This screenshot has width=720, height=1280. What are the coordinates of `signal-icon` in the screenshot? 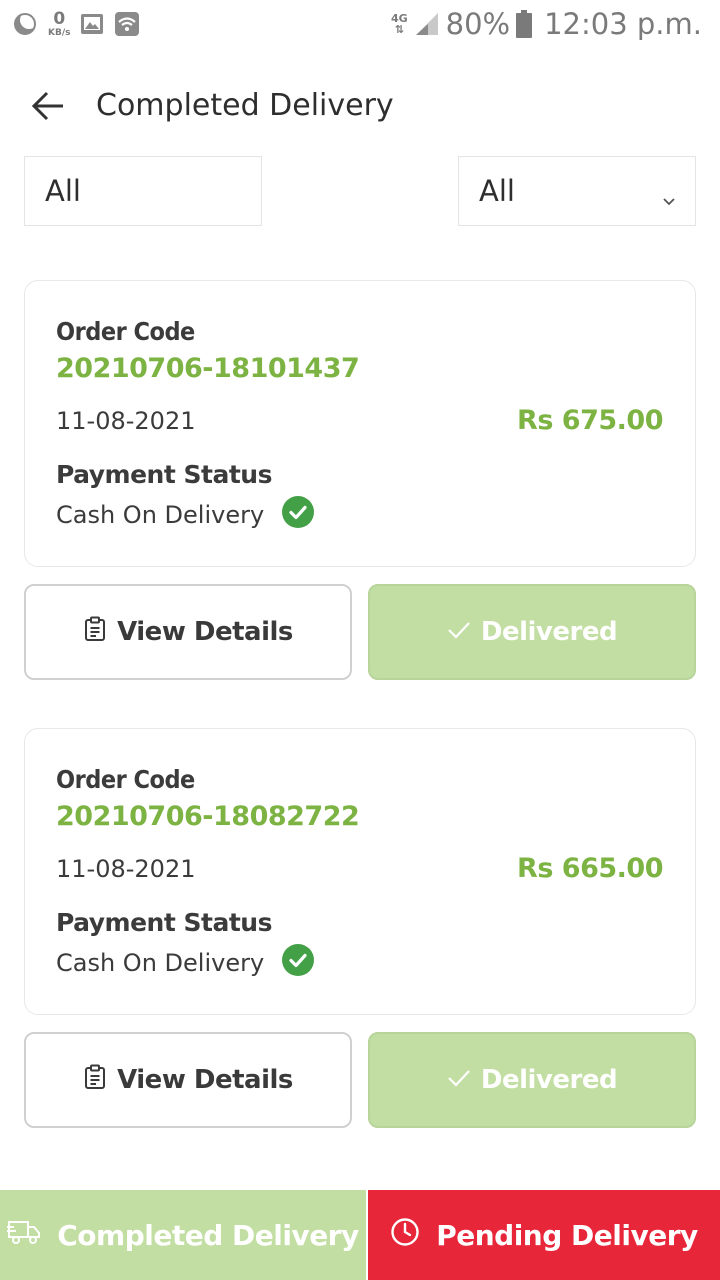 It's located at (427, 24).